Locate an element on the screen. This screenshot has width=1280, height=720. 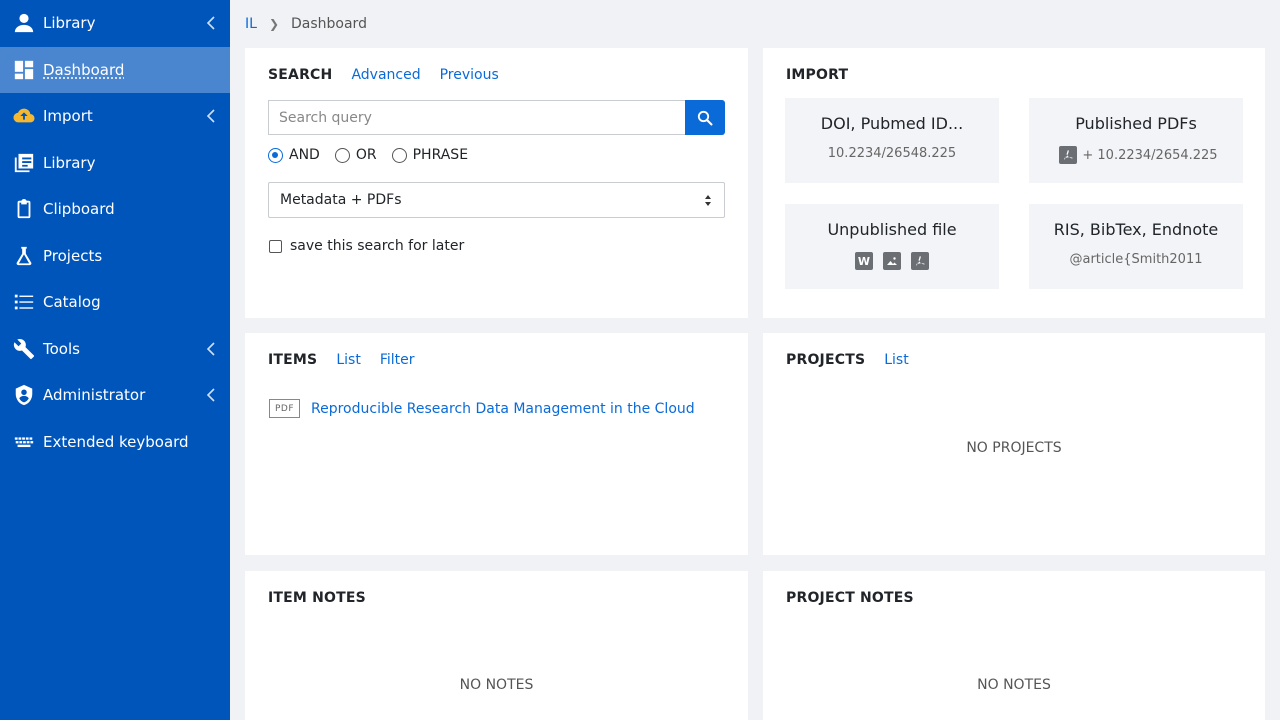
radio-and: AND is located at coordinates (294, 155).